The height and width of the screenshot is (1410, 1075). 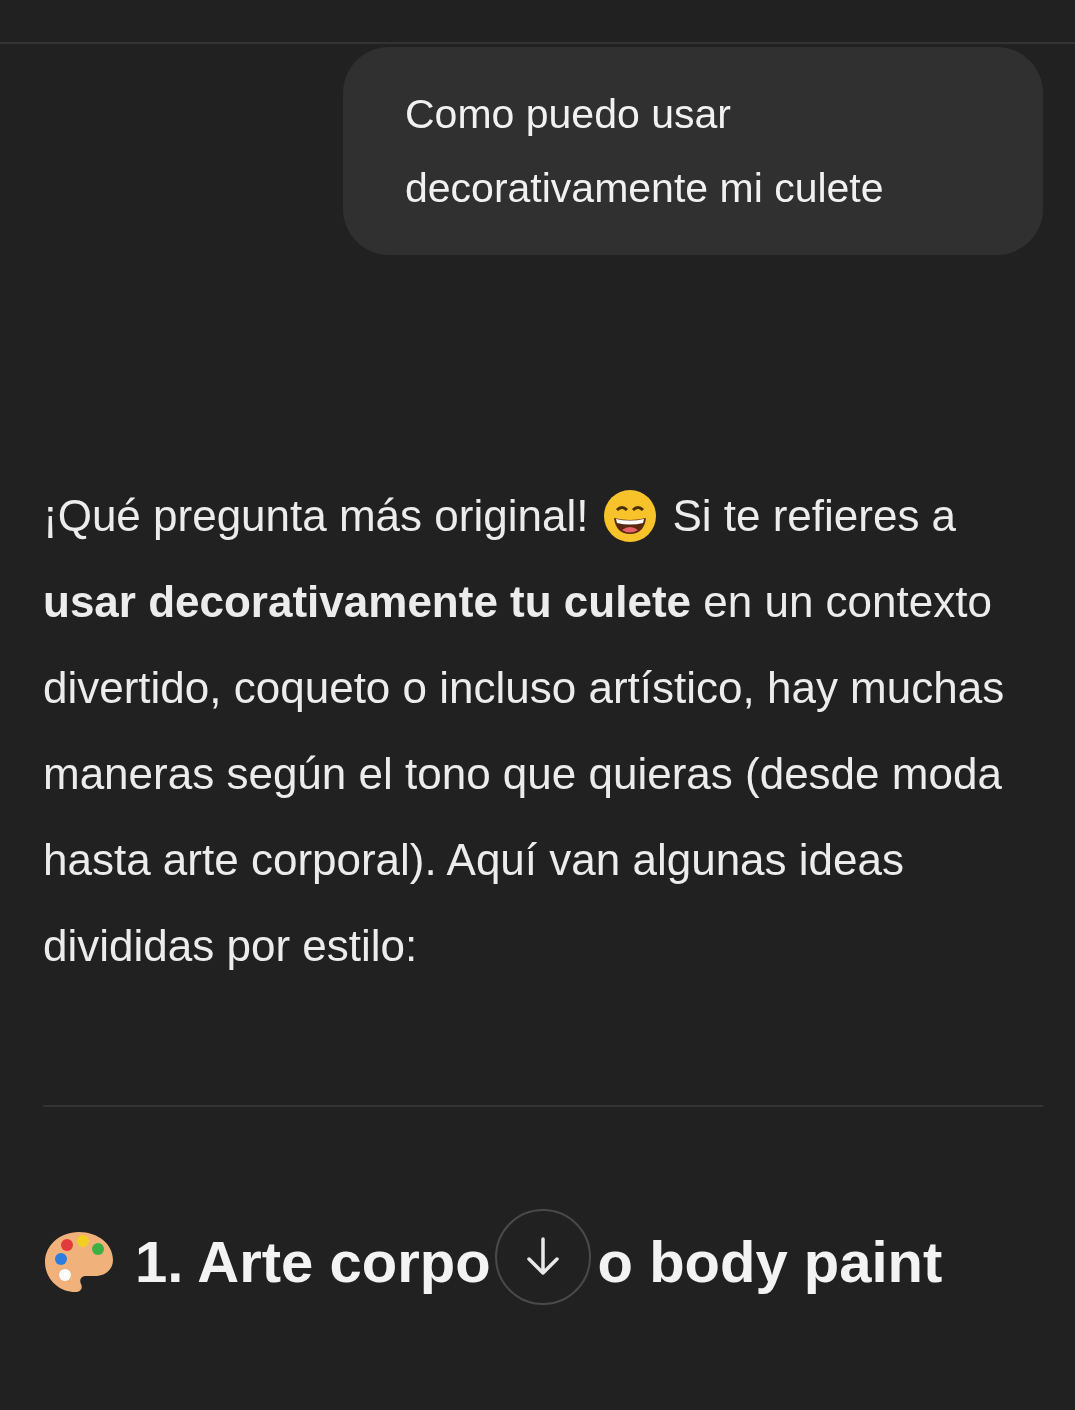 I want to click on palette-icon, so click(x=79, y=1262).